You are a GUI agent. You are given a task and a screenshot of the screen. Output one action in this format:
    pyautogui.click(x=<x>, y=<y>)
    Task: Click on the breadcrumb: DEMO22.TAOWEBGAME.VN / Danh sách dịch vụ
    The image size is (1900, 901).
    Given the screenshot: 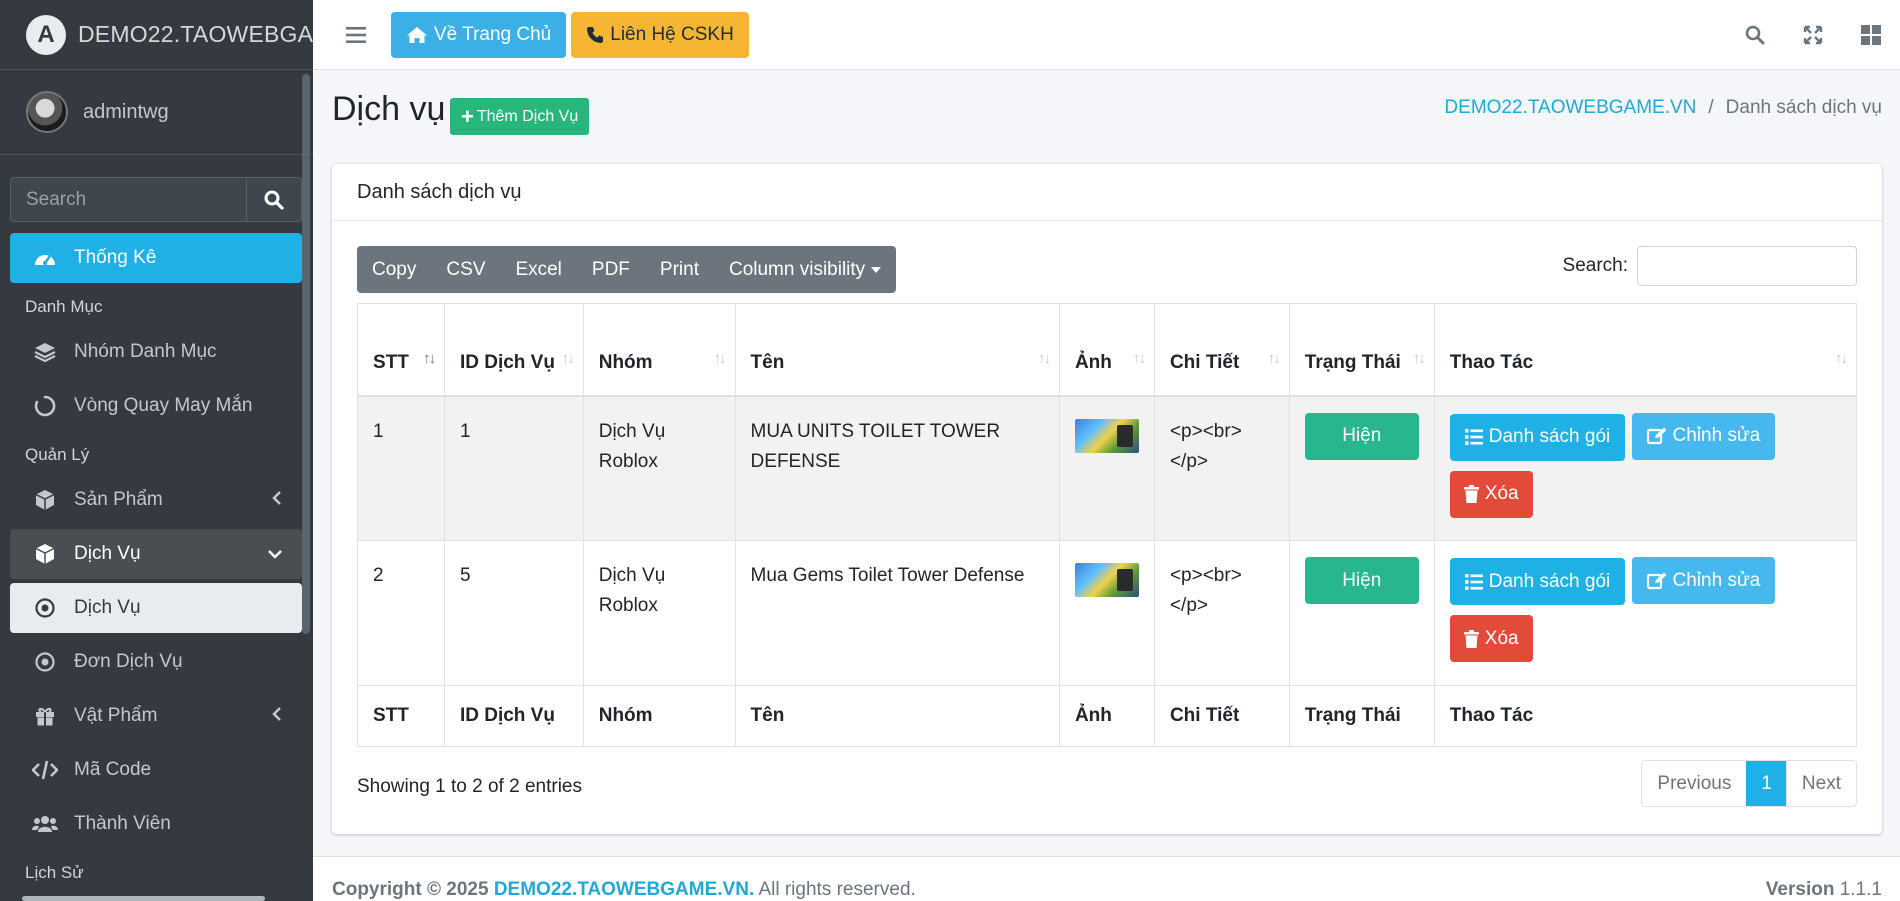 What is the action you would take?
    pyautogui.click(x=1663, y=108)
    